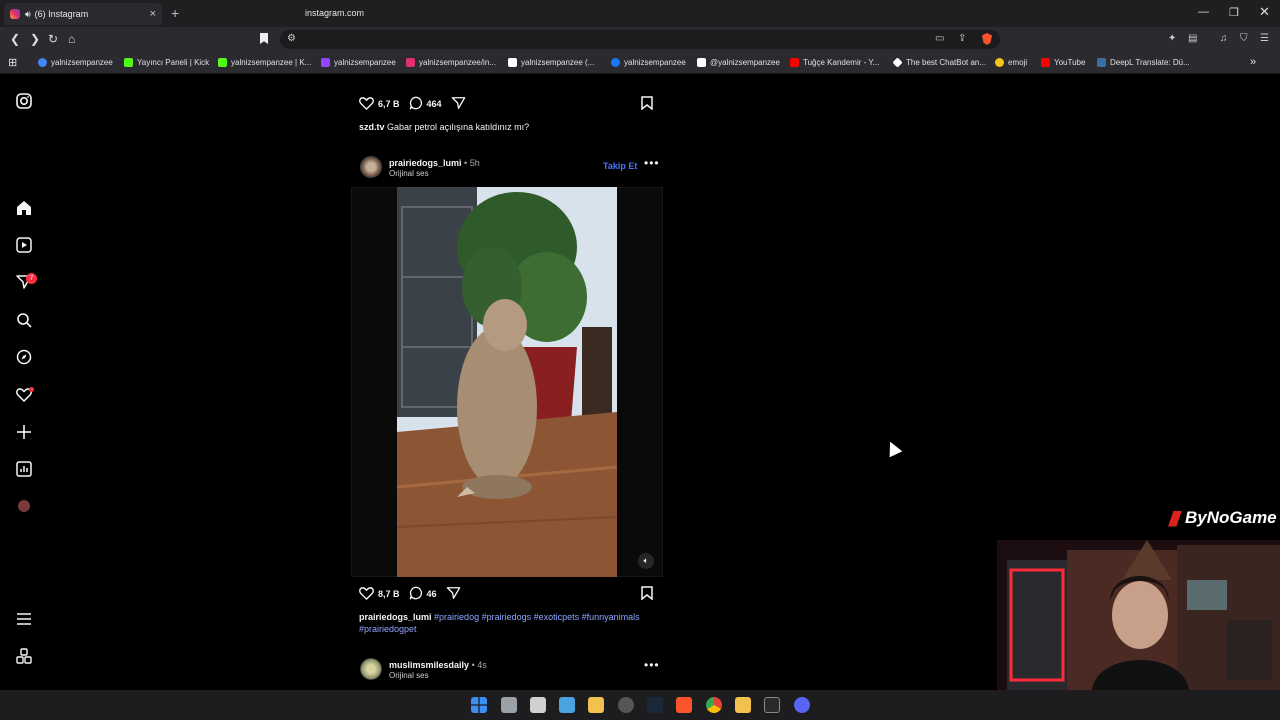 This screenshot has height=720, width=1280. Describe the element at coordinates (334, 13) in the screenshot. I see `url-text: instagram.com` at that location.